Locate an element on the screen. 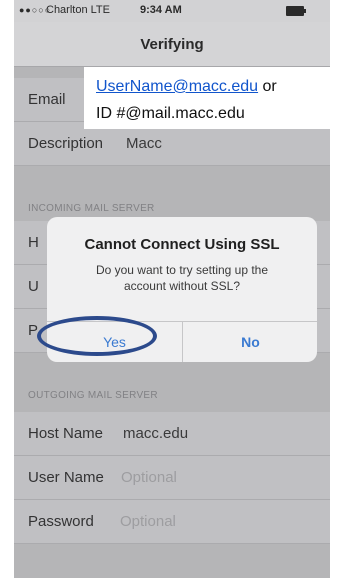 Image resolution: width=345 pixels, height=578 pixels. status-bar: ●●○○○ Charlton LTE 9:34 AM is located at coordinates (172, 11).